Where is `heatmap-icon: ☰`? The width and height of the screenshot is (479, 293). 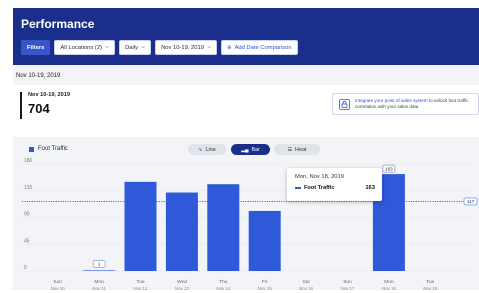
heatmap-icon: ☰ is located at coordinates (290, 149).